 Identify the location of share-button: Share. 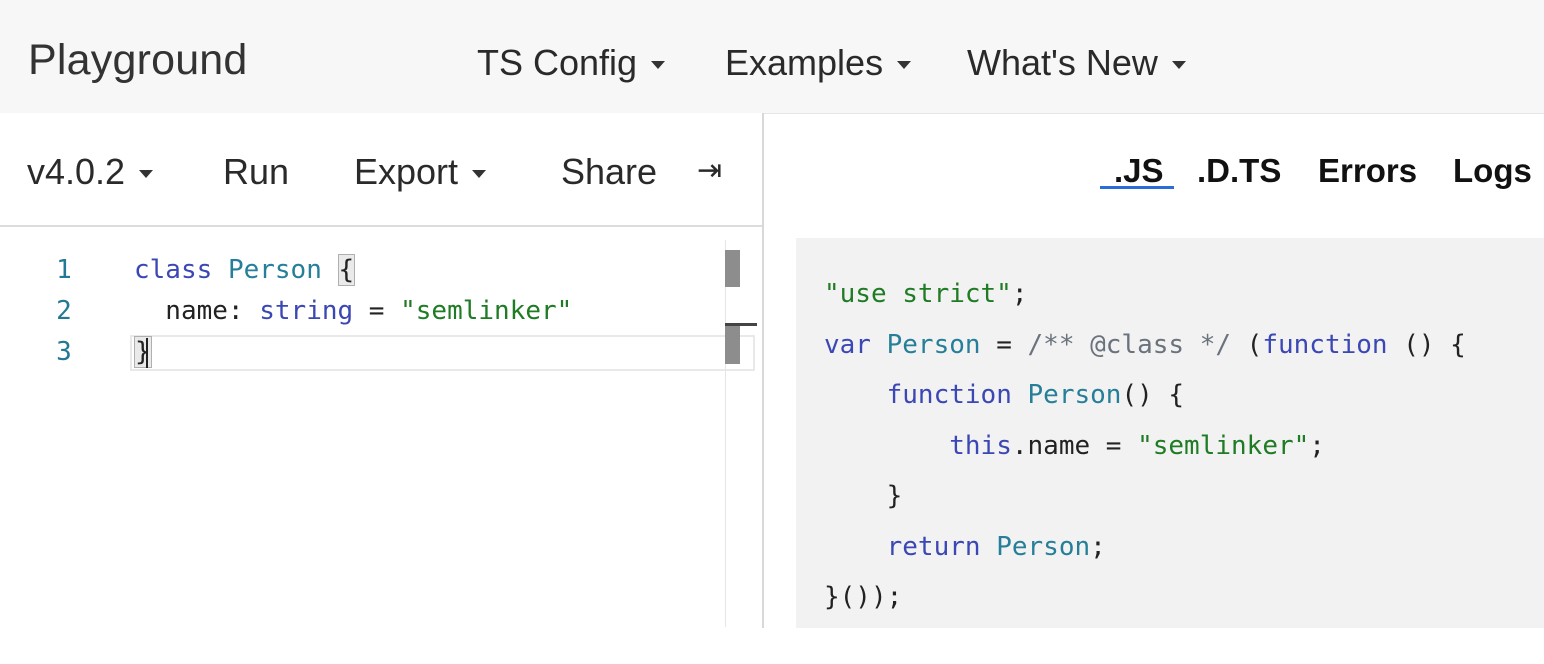
(609, 172).